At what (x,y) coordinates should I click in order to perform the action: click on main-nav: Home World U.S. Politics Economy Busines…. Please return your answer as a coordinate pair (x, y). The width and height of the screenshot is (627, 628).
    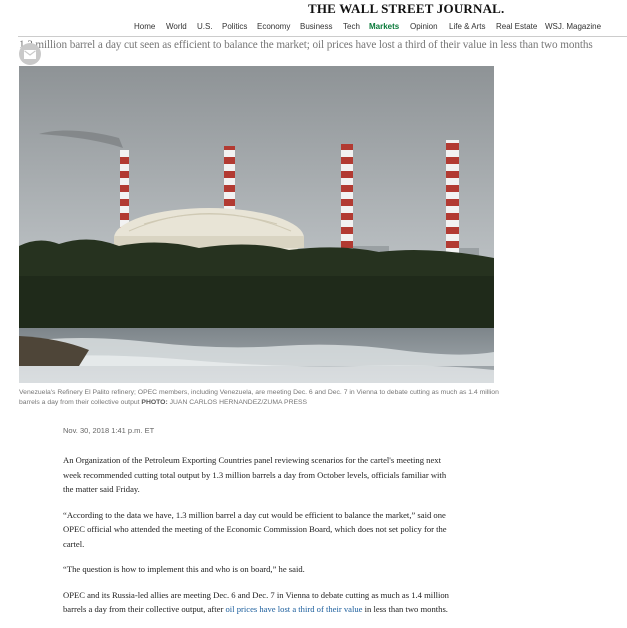
    Looking at the image, I should click on (313, 29).